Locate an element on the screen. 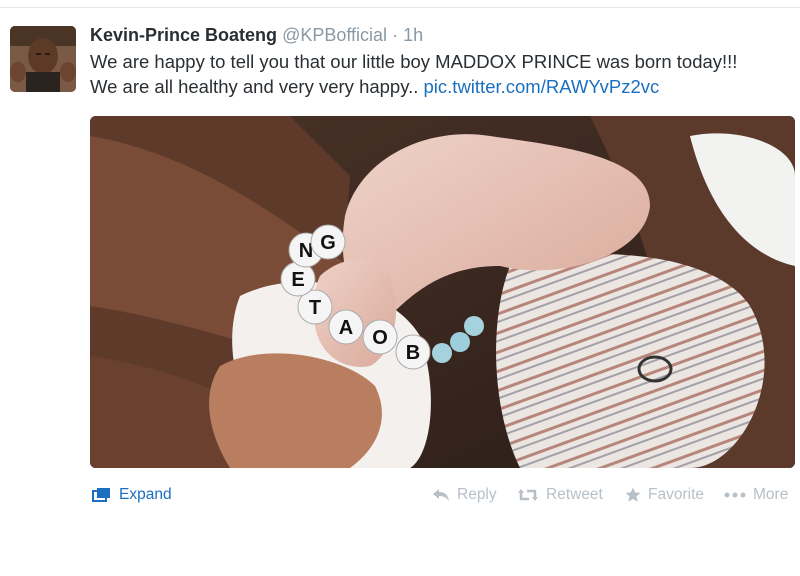  svg-text: O is located at coordinates (380, 338).